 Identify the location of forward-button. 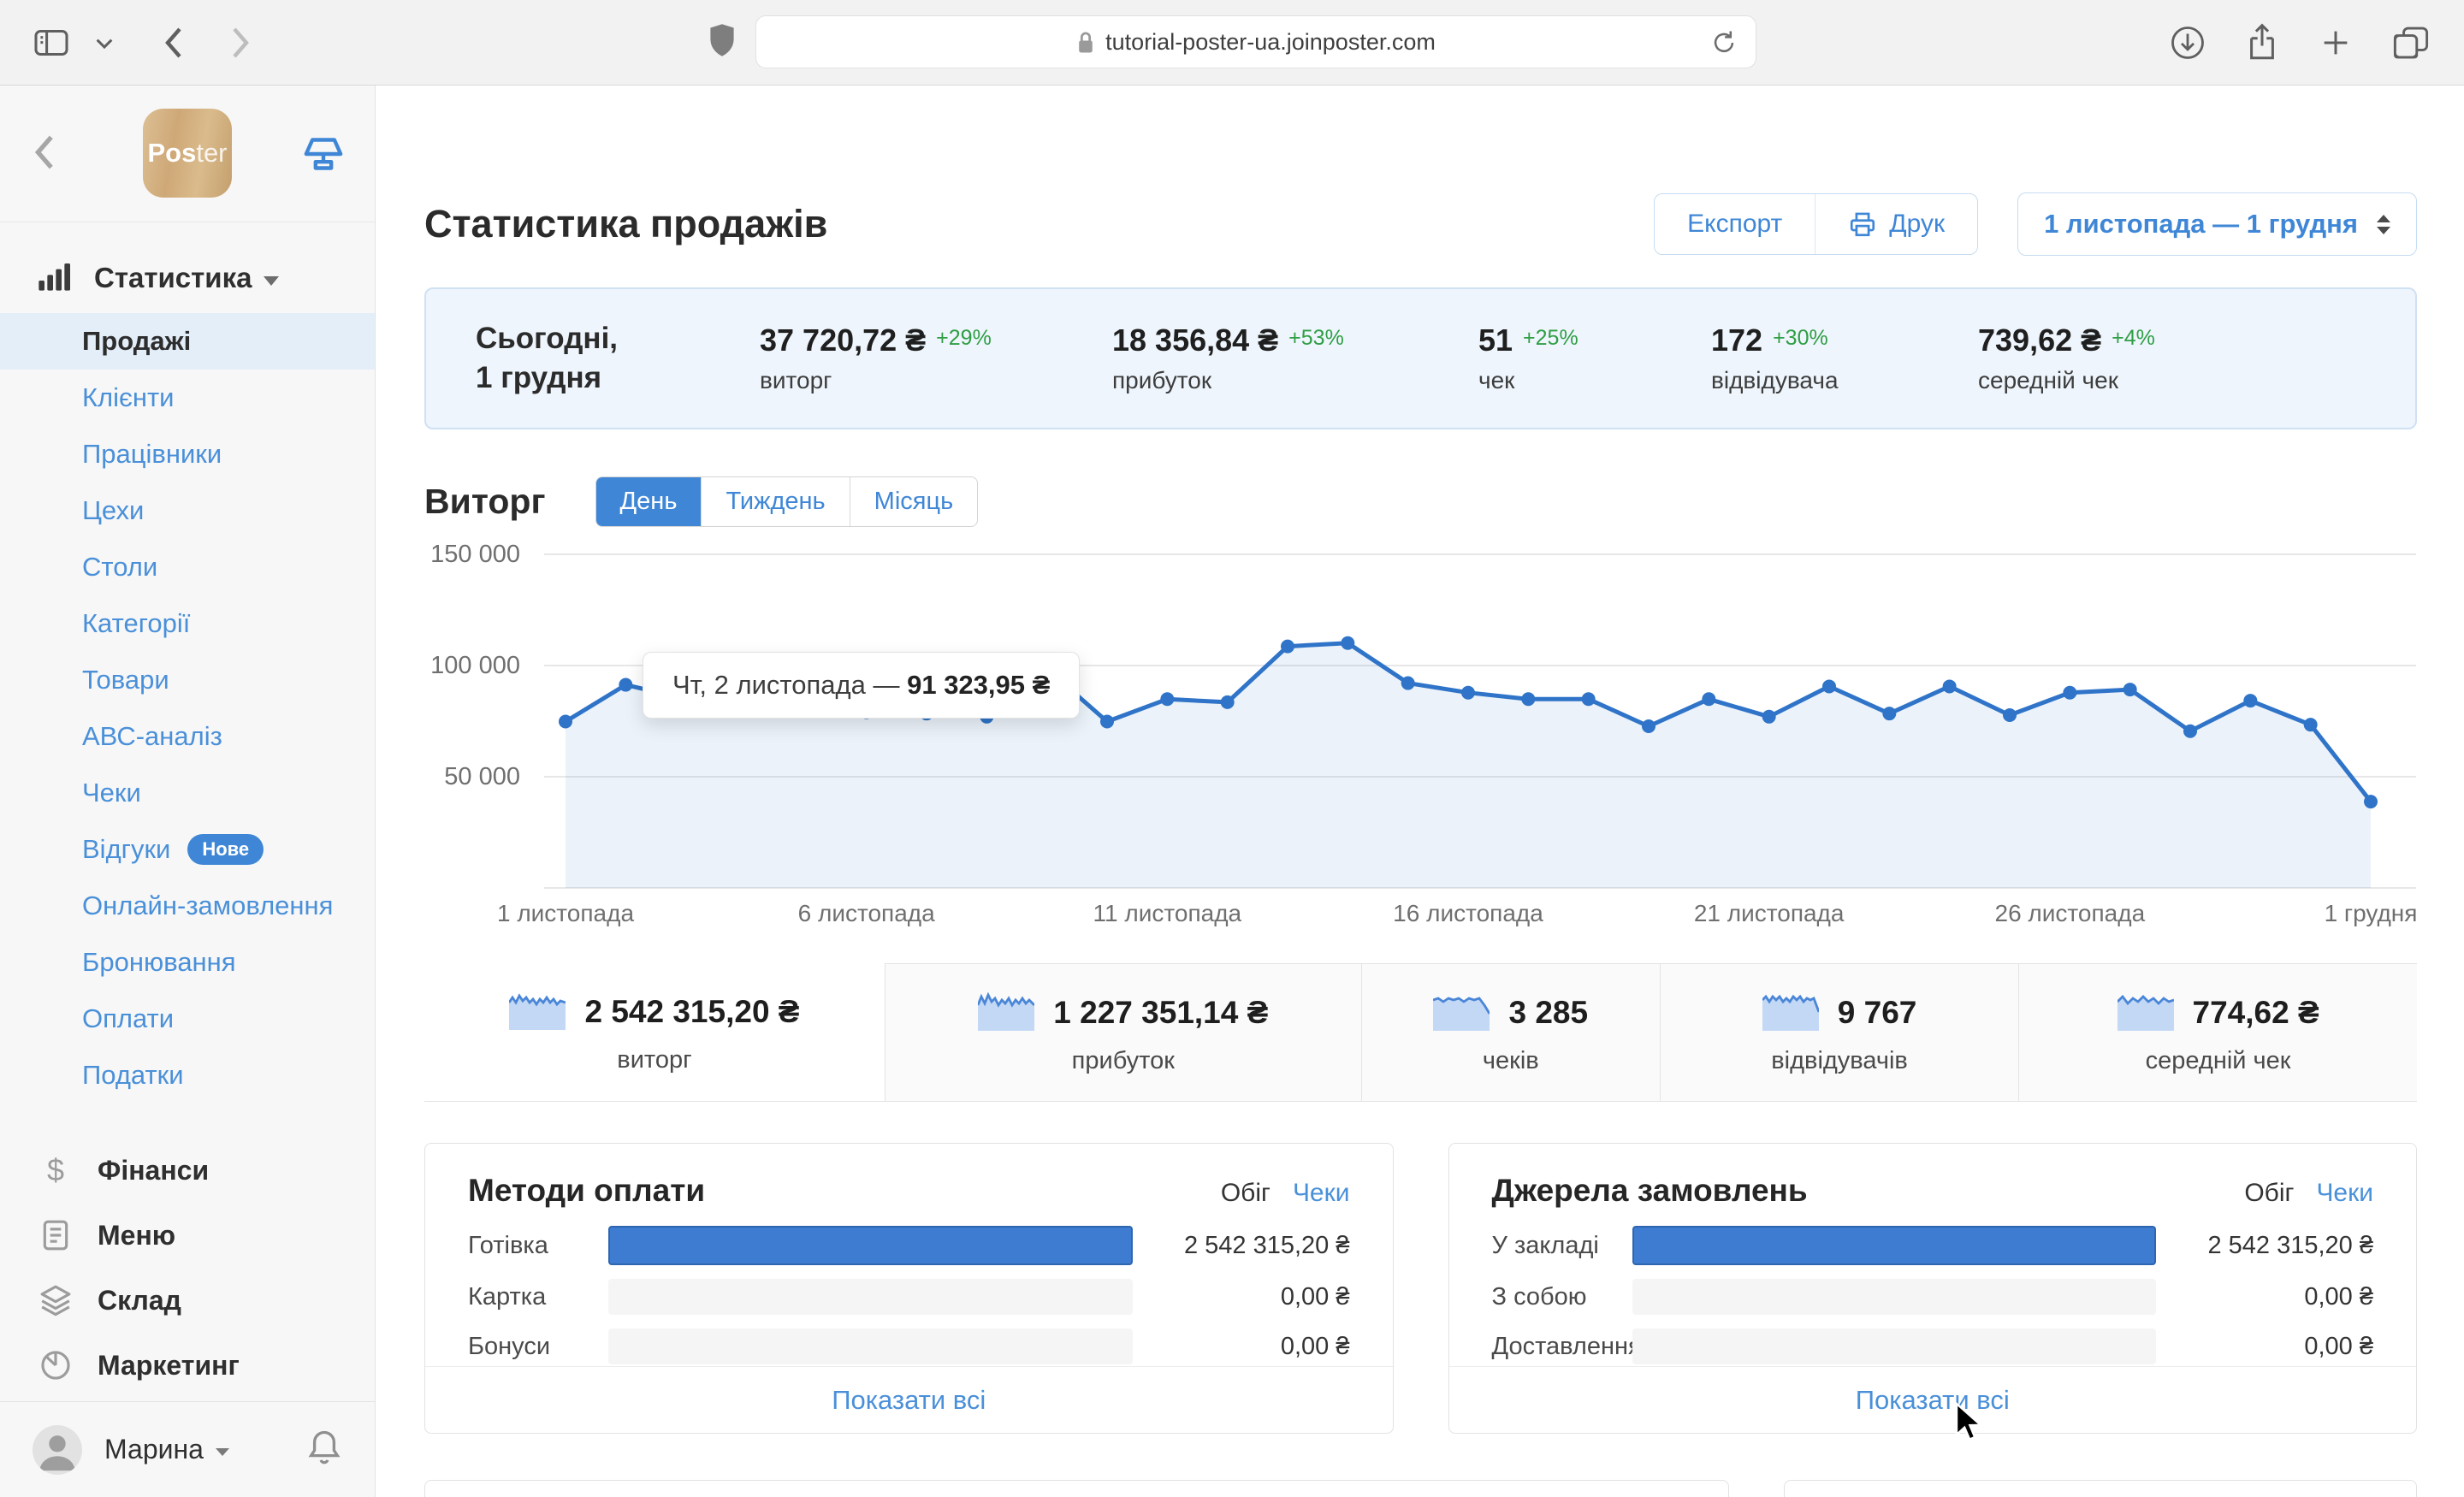
(241, 43).